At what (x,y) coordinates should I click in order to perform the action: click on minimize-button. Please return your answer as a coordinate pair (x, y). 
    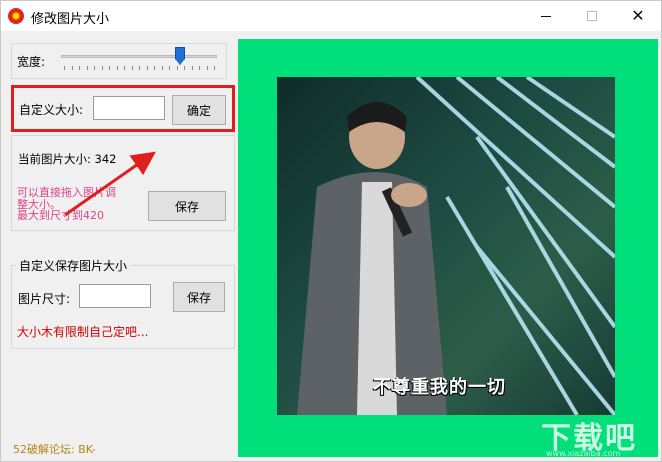
    Looking at the image, I should click on (546, 16).